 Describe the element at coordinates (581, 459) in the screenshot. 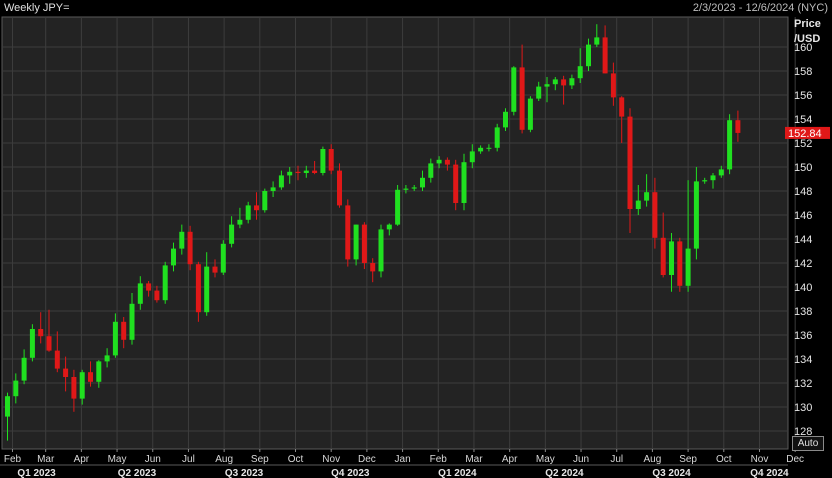

I see `month-label: Jun` at that location.